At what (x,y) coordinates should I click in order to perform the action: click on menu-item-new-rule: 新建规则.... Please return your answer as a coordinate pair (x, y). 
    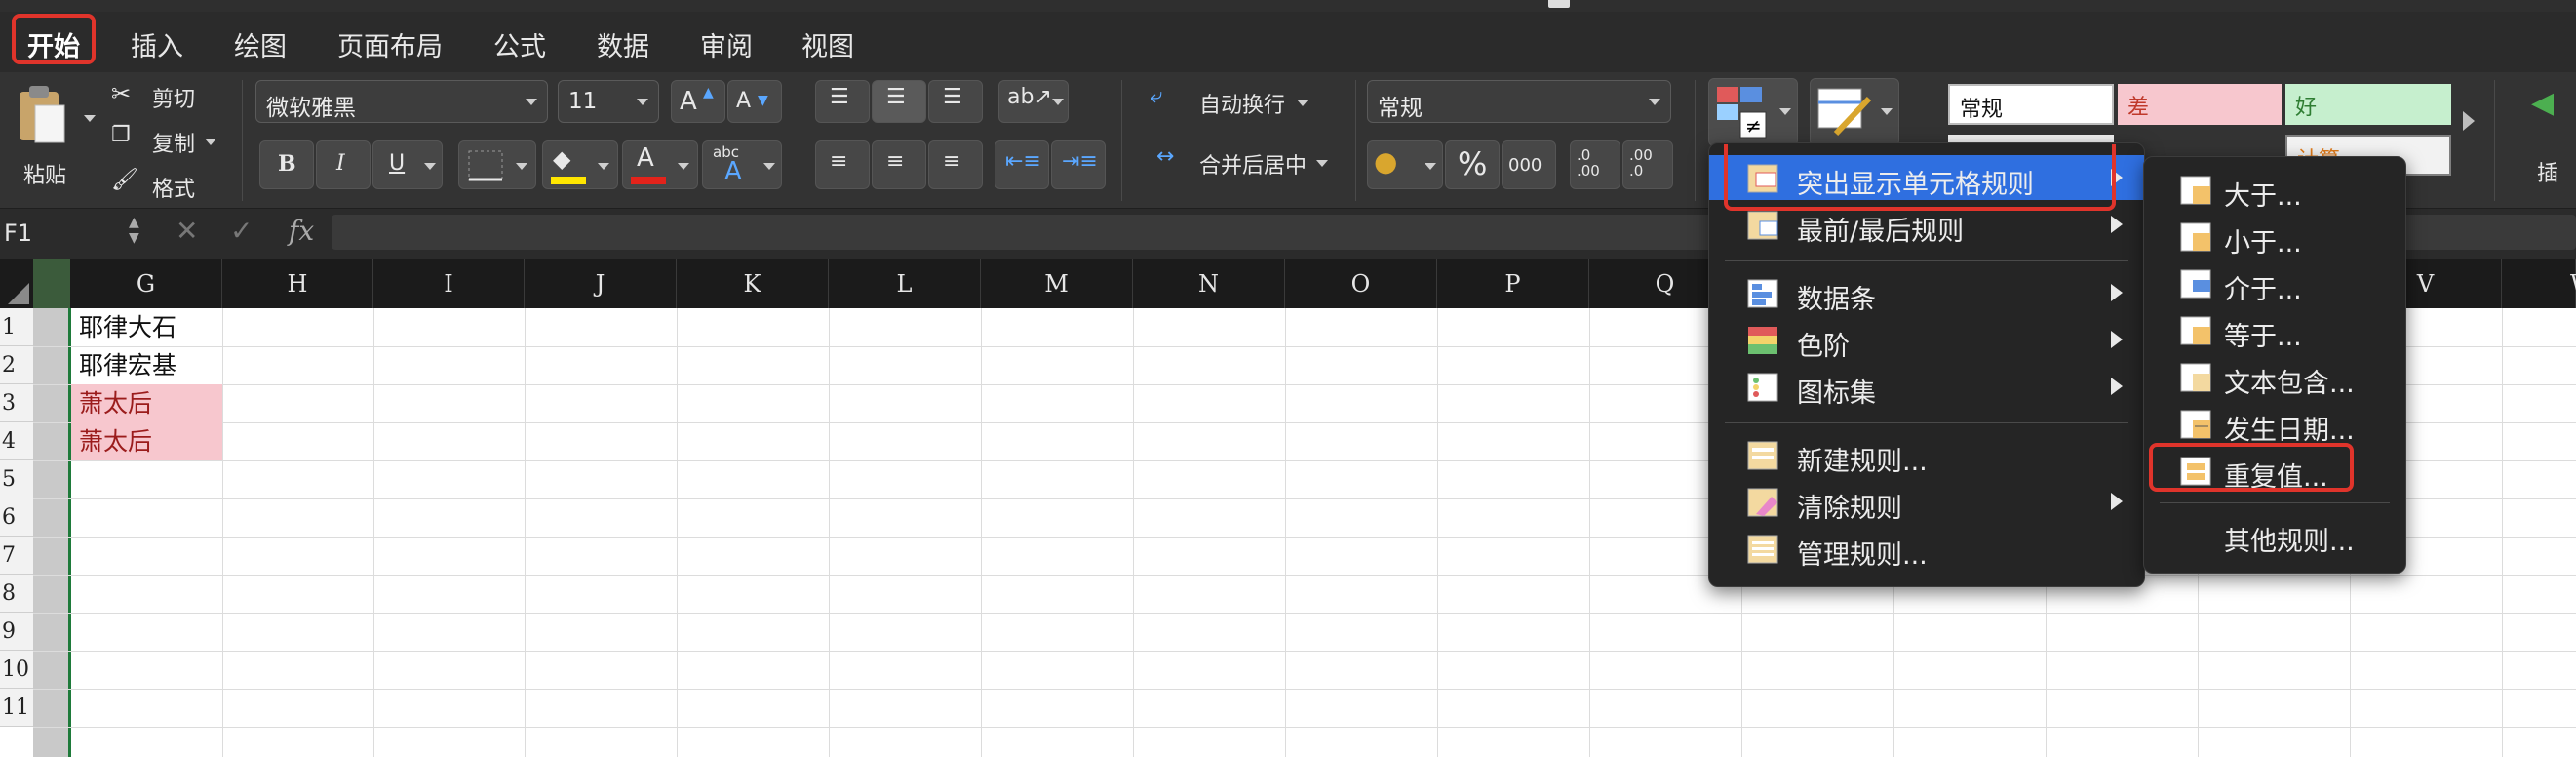
    Looking at the image, I should click on (1926, 455).